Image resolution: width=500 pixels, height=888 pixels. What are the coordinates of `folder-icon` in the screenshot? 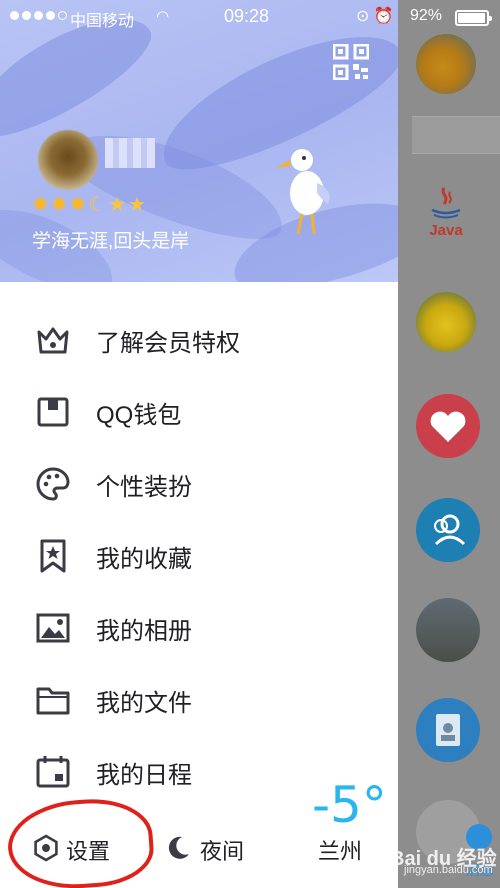 It's located at (53, 701).